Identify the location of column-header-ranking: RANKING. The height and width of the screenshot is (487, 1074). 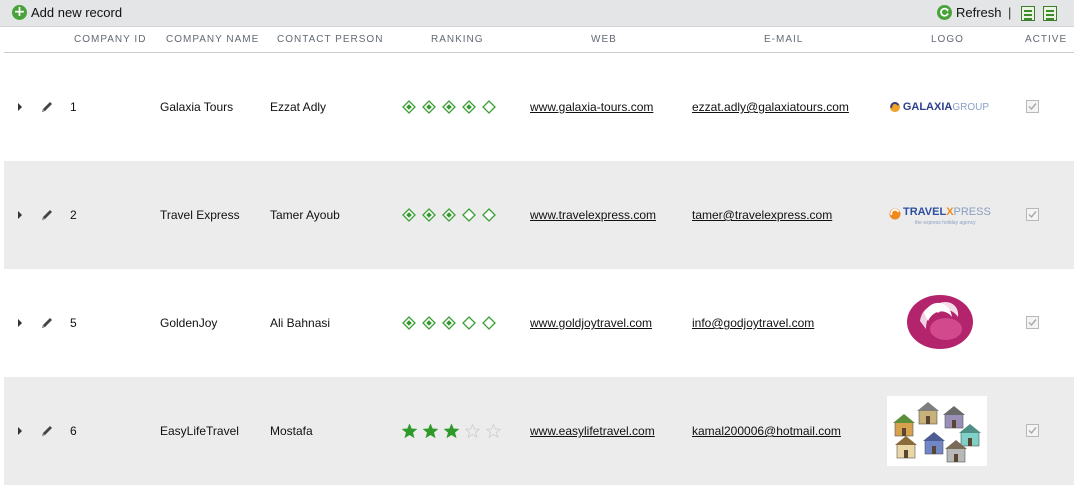
(457, 39).